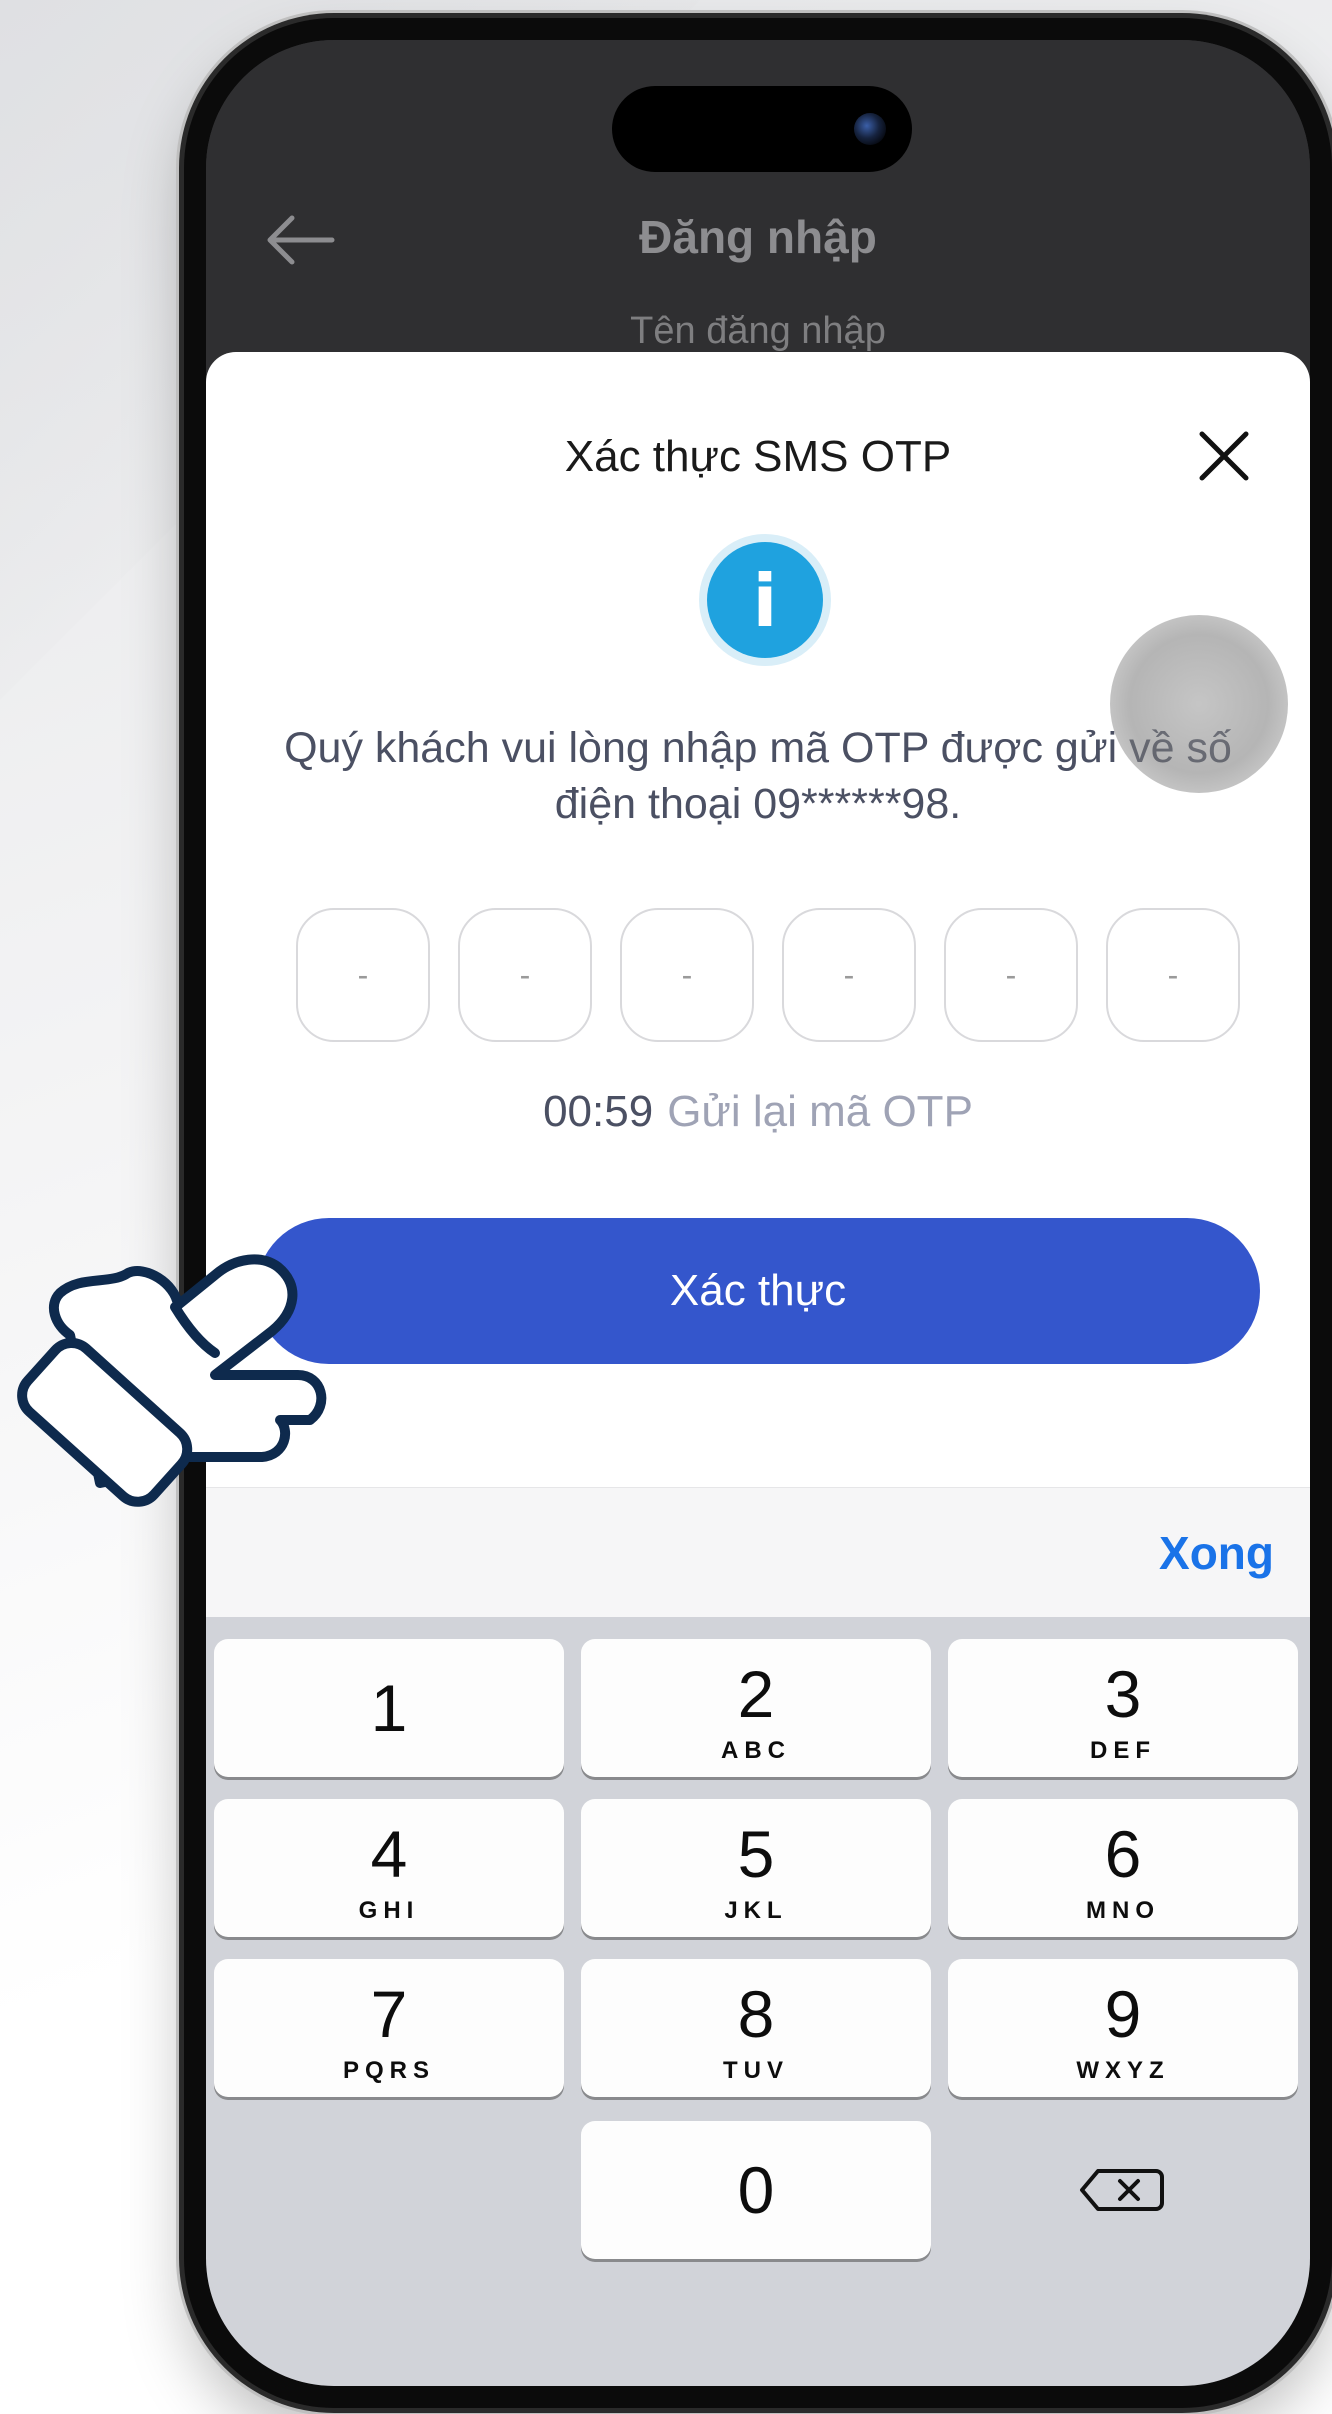 This screenshot has height=2414, width=1332. I want to click on key-3: 3 DEF, so click(1123, 1708).